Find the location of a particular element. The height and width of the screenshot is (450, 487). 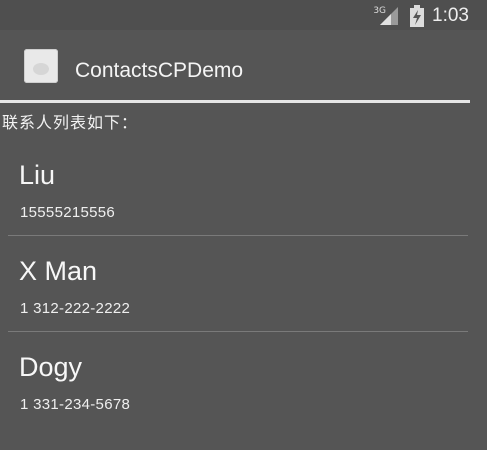

action-bar-divider is located at coordinates (235, 101).